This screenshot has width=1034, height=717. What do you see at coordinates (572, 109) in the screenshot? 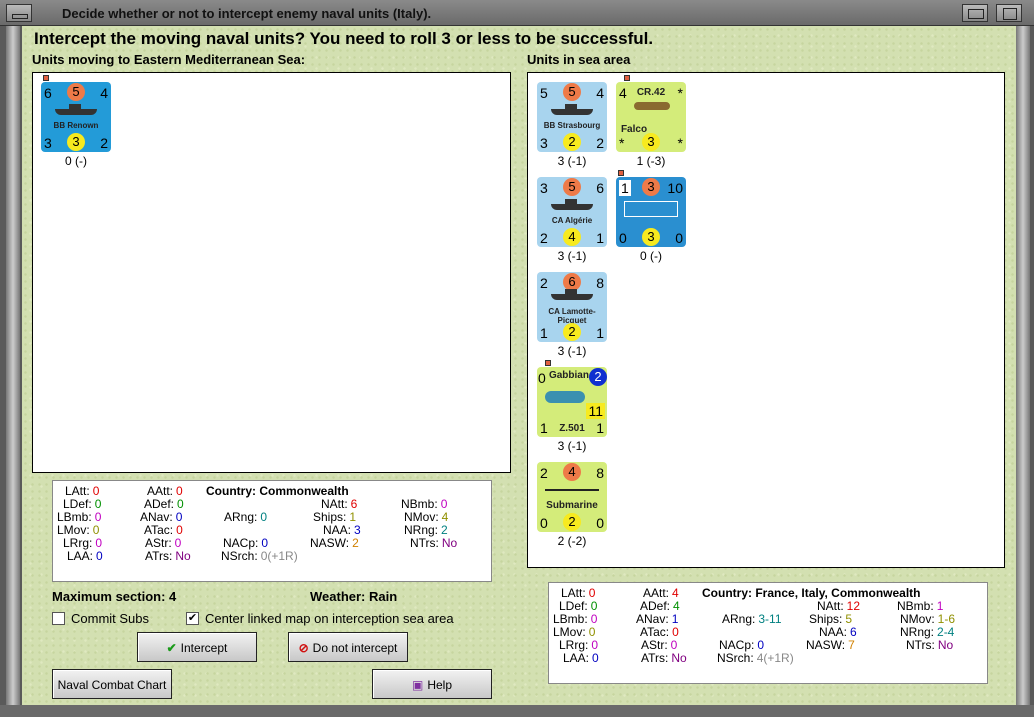
I see `battleship-icon` at bounding box center [572, 109].